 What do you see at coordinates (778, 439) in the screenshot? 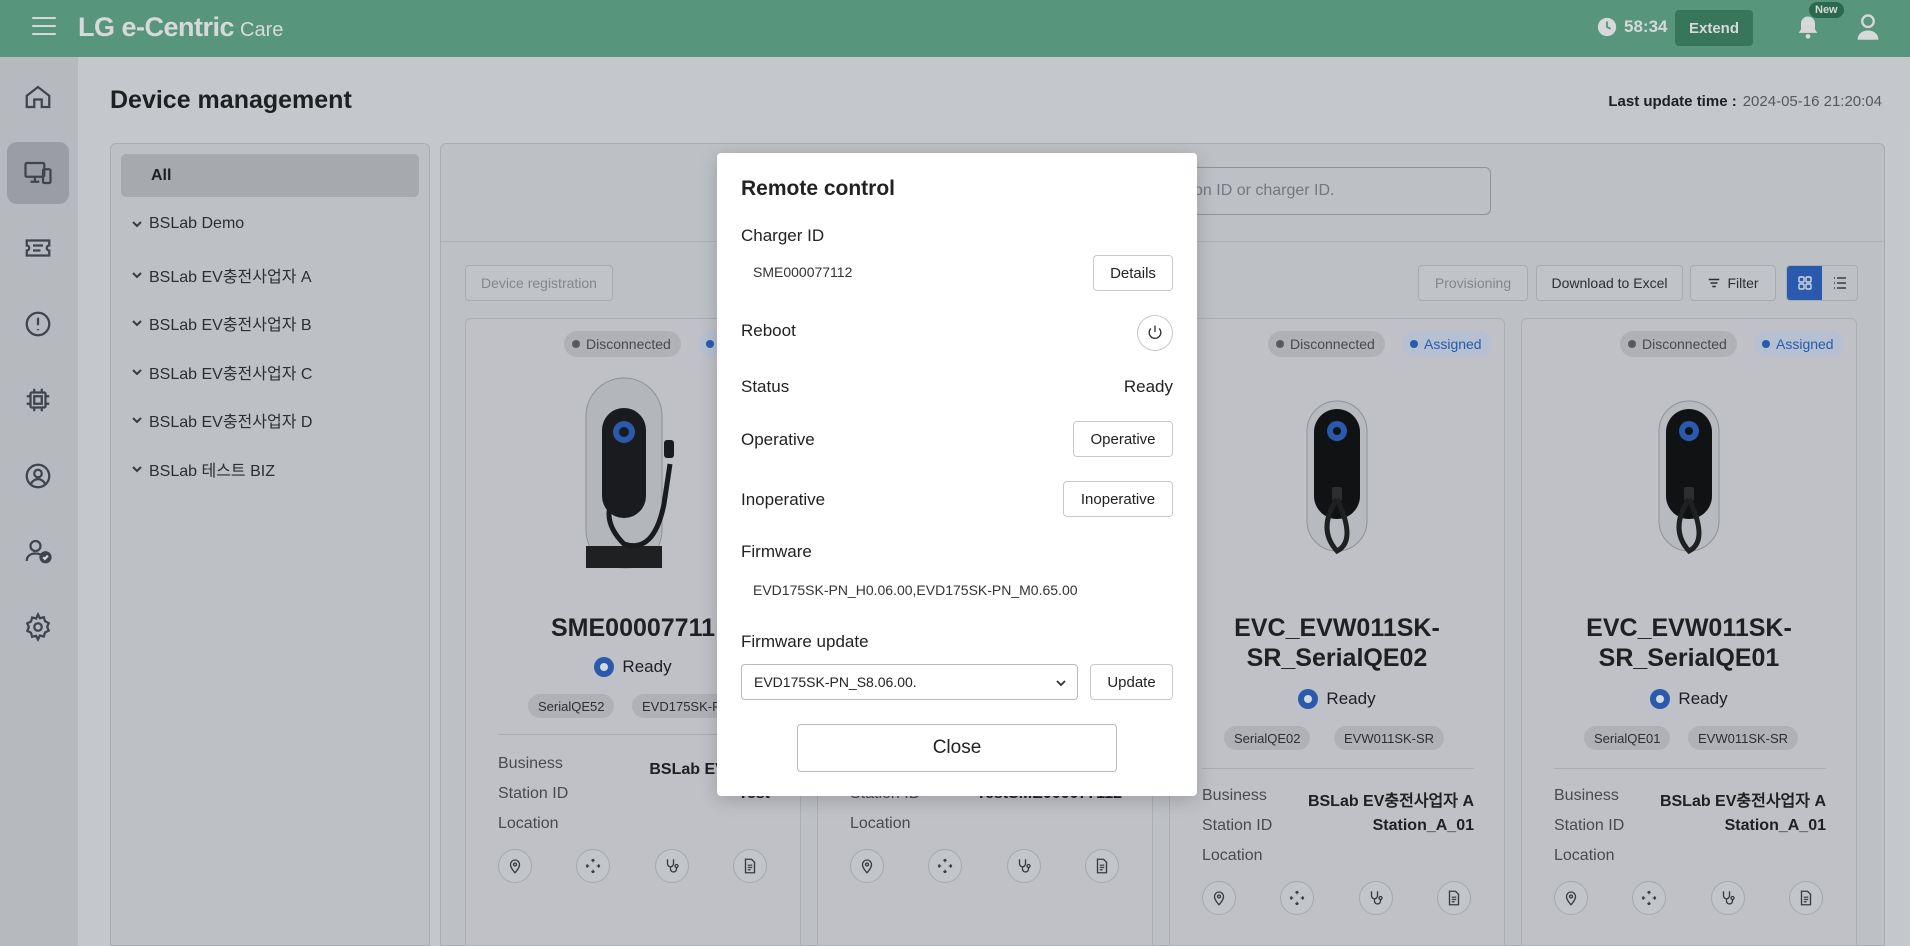
I see `operative-label: Operative` at bounding box center [778, 439].